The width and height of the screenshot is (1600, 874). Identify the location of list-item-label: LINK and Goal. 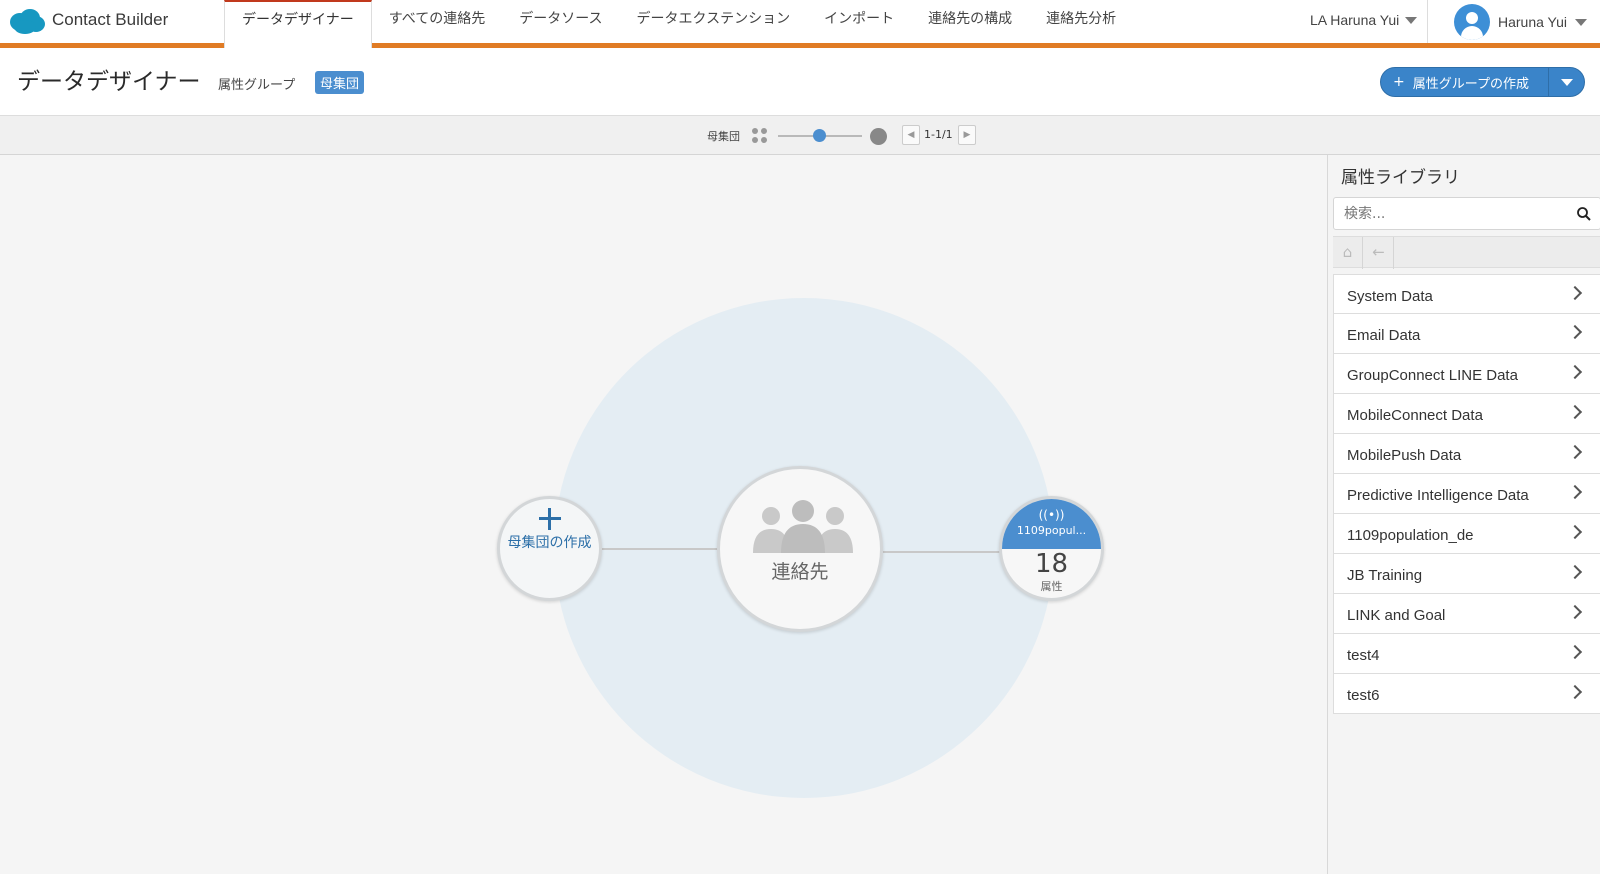
(1396, 615).